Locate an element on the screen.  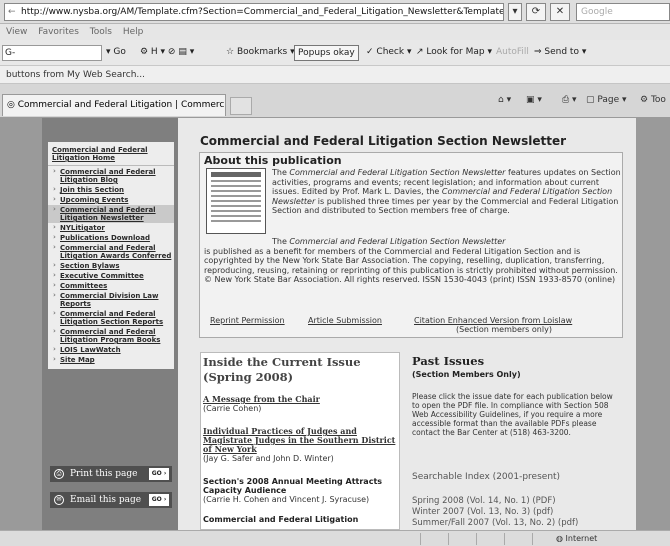
nav-item: Site Map is located at coordinates (111, 360).